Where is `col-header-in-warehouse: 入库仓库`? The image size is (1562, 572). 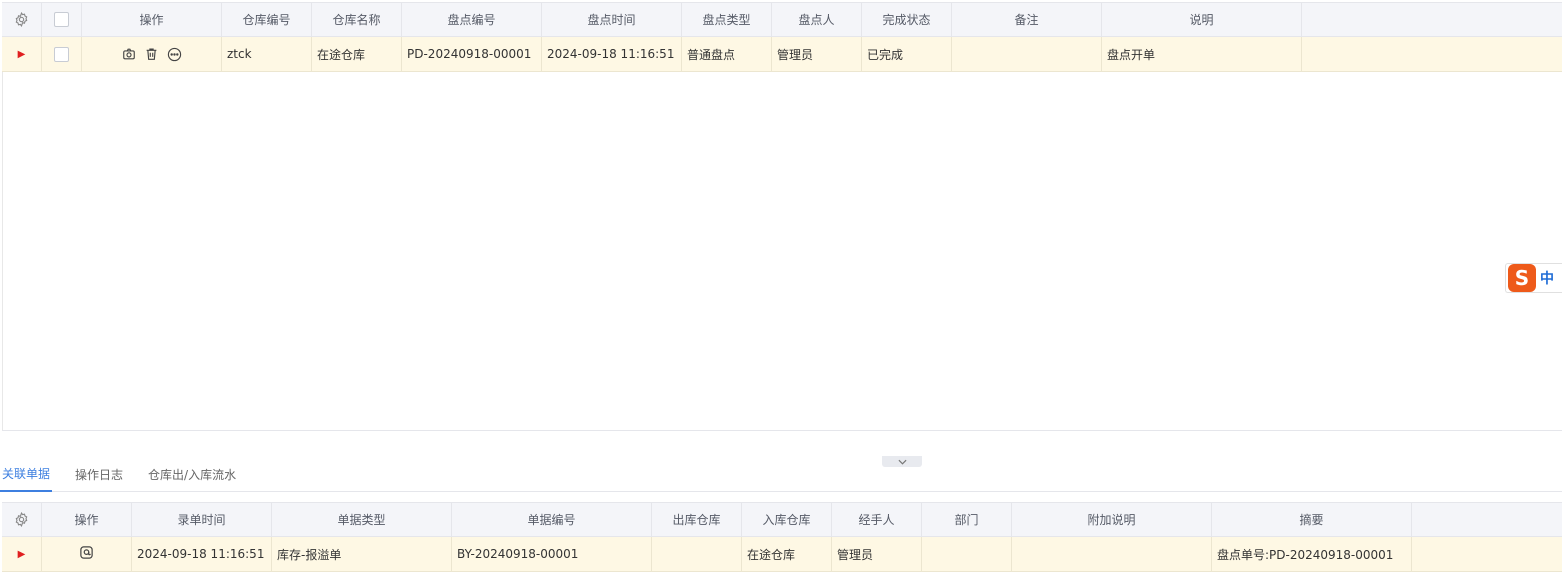
col-header-in-warehouse: 入库仓库 is located at coordinates (787, 519).